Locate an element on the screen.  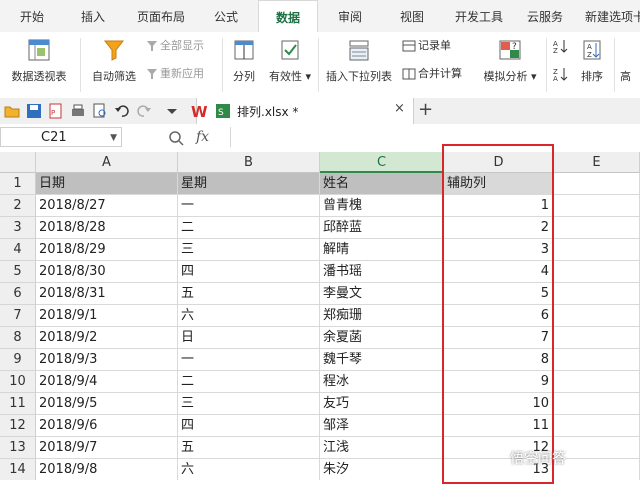
function-icon: fx is located at coordinates (202, 137).